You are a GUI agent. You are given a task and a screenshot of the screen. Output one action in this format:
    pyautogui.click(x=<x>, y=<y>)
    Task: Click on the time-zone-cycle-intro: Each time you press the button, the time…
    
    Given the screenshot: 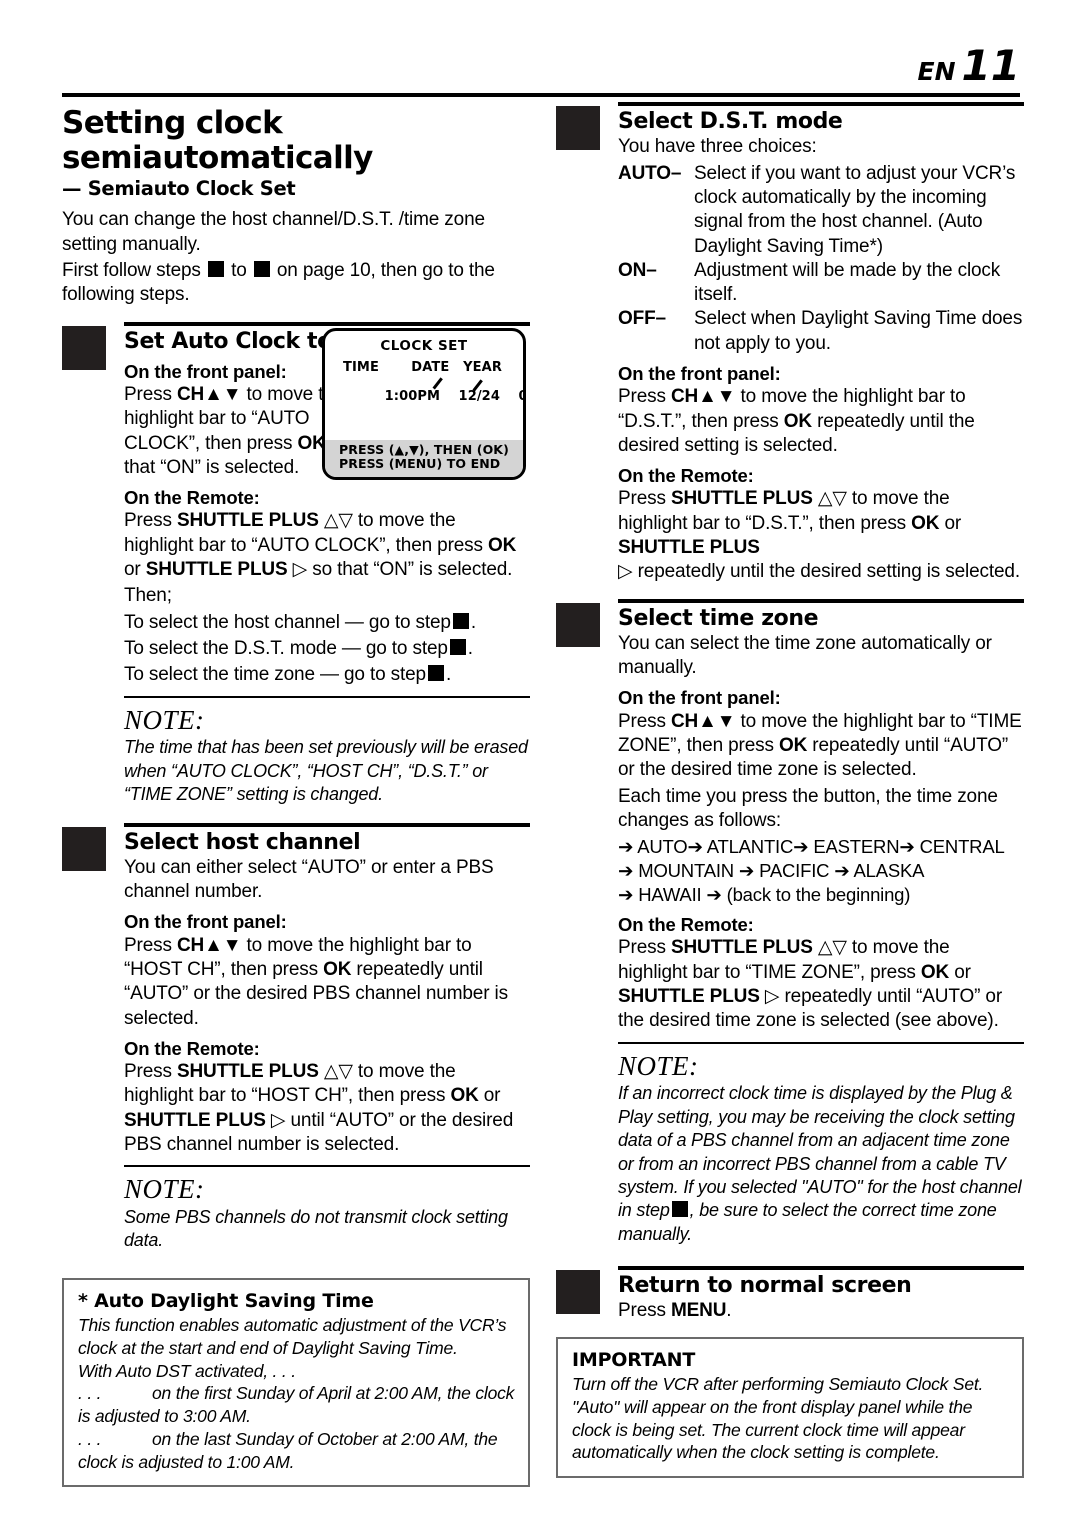 What is the action you would take?
    pyautogui.click(x=808, y=808)
    